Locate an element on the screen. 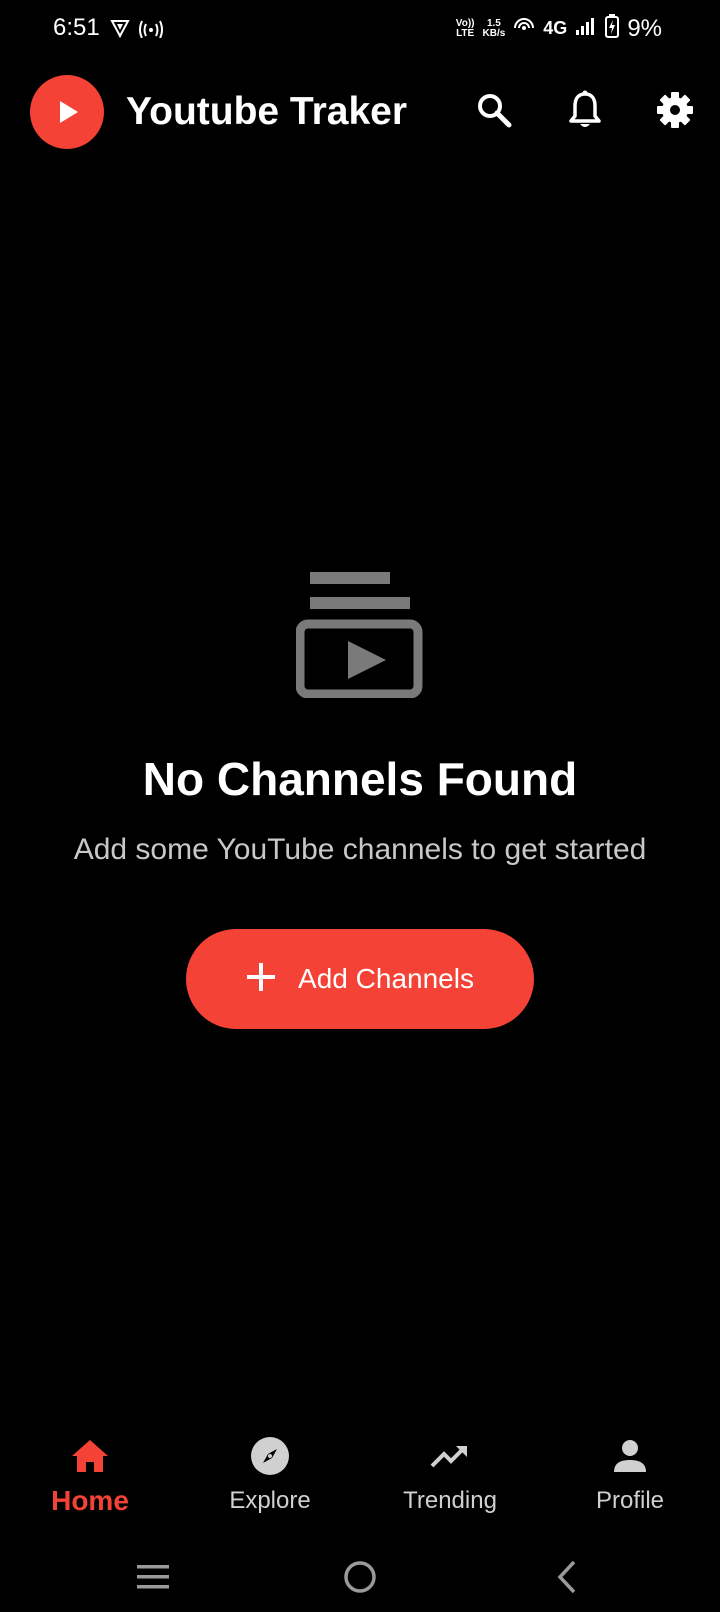 The width and height of the screenshot is (720, 1612). plus-icon is located at coordinates (261, 979).